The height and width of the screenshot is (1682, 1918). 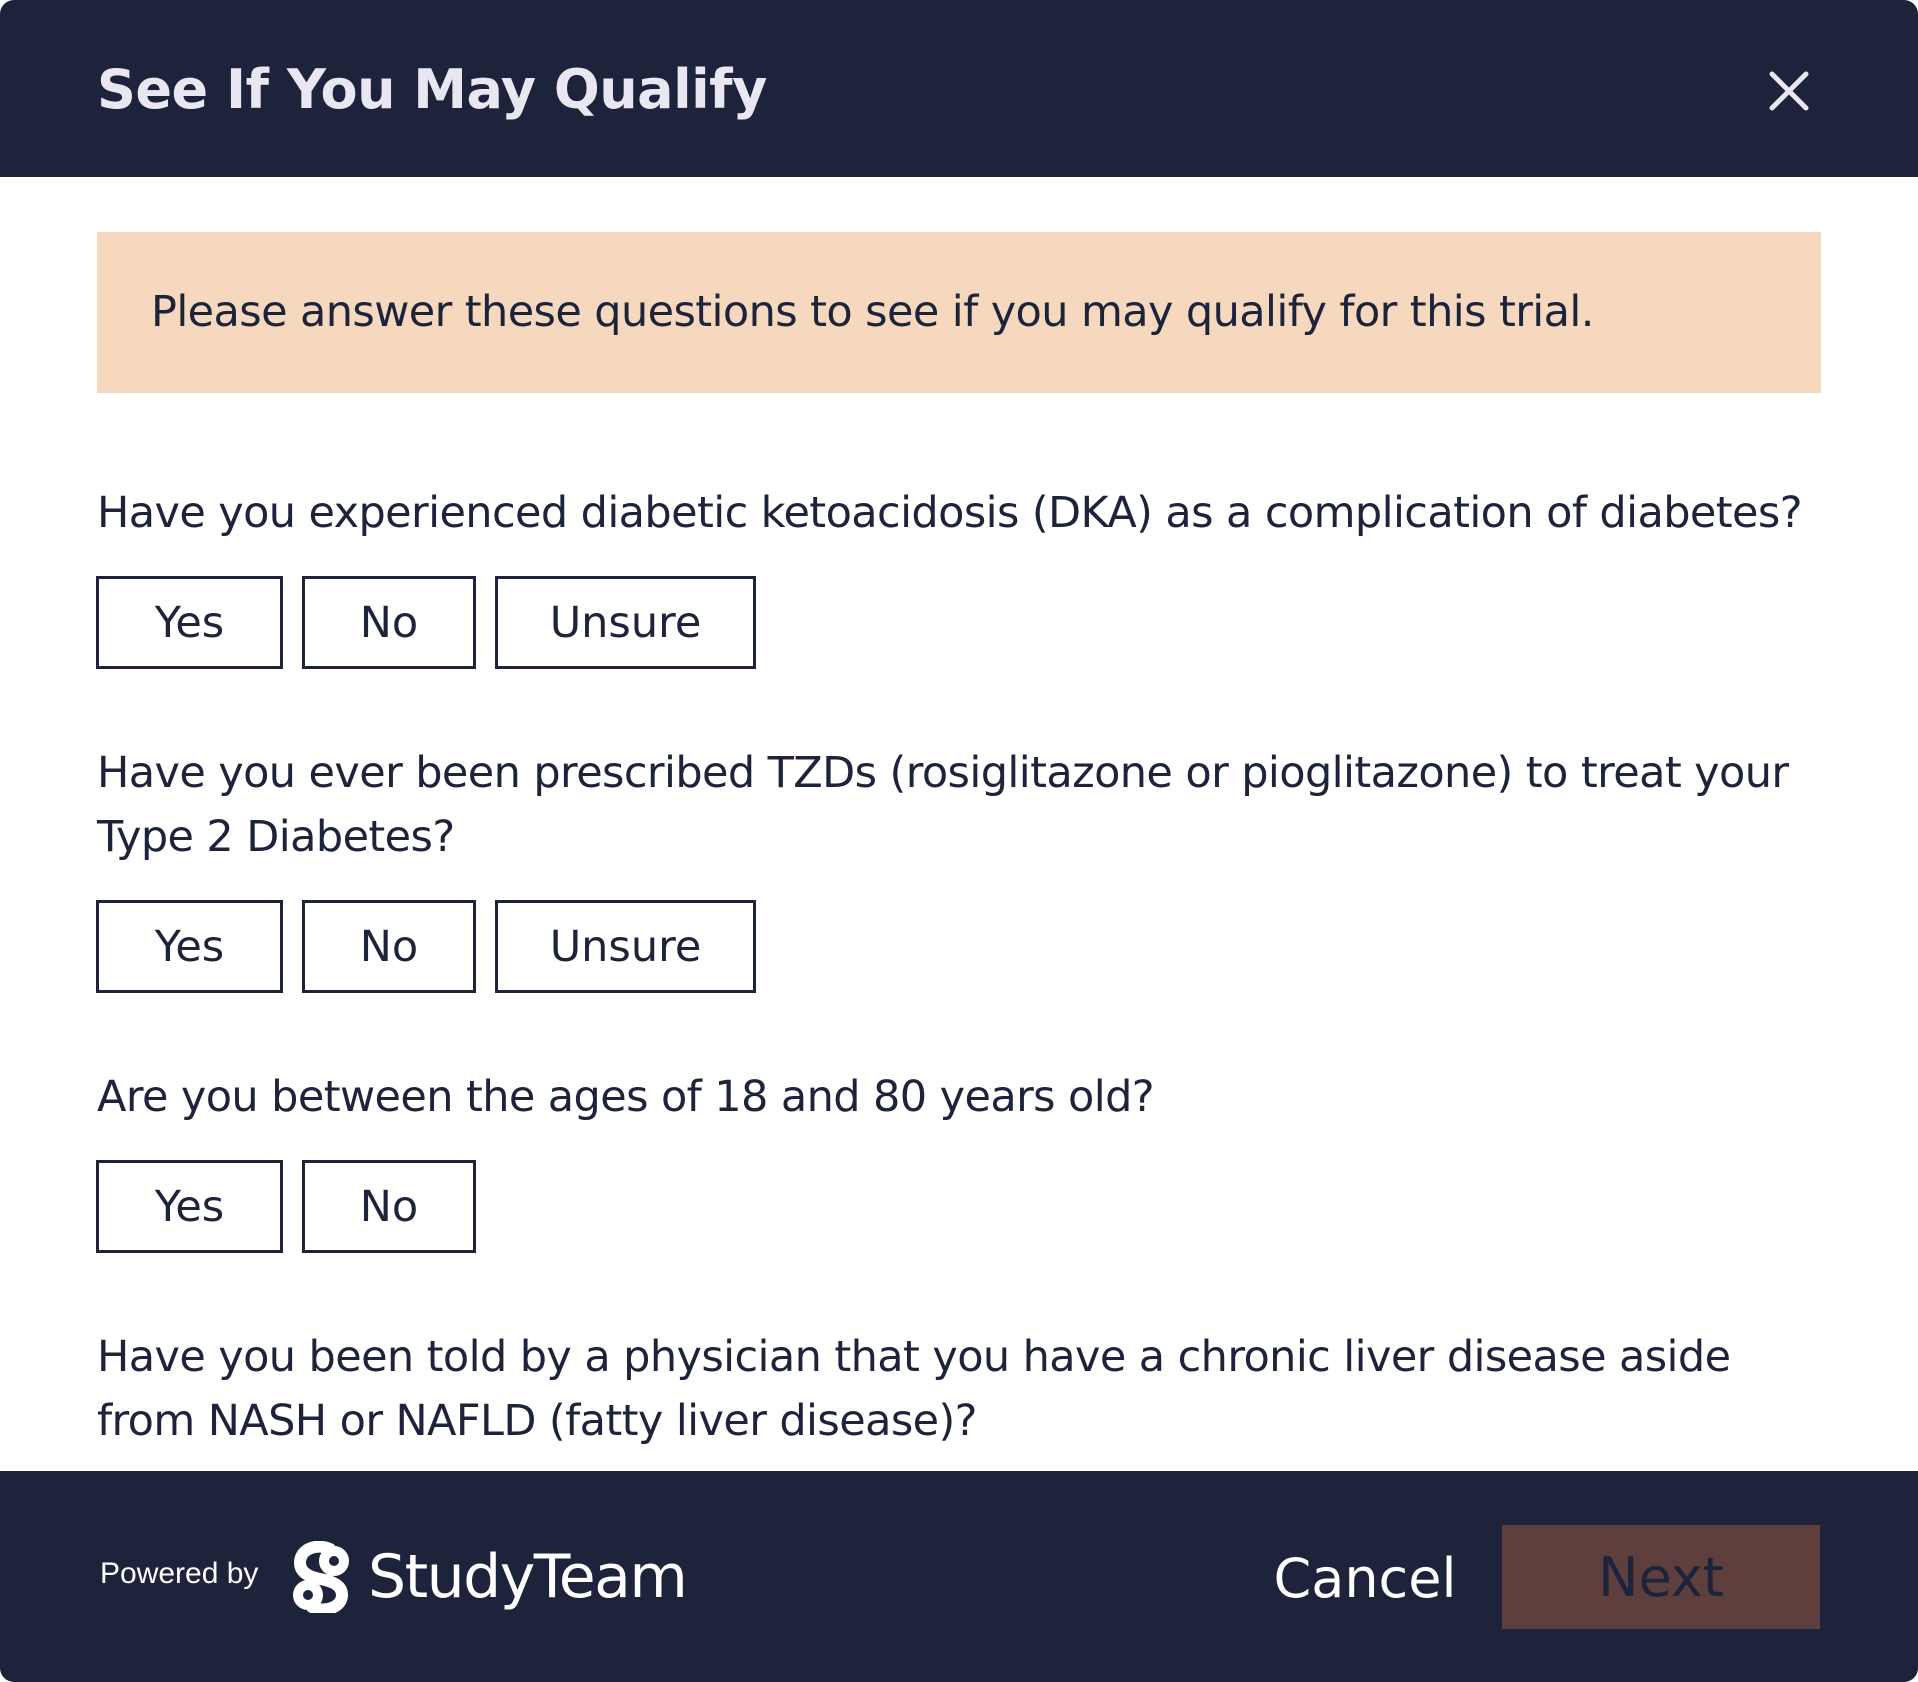 I want to click on powered-by-label: Powered by, so click(x=179, y=1573).